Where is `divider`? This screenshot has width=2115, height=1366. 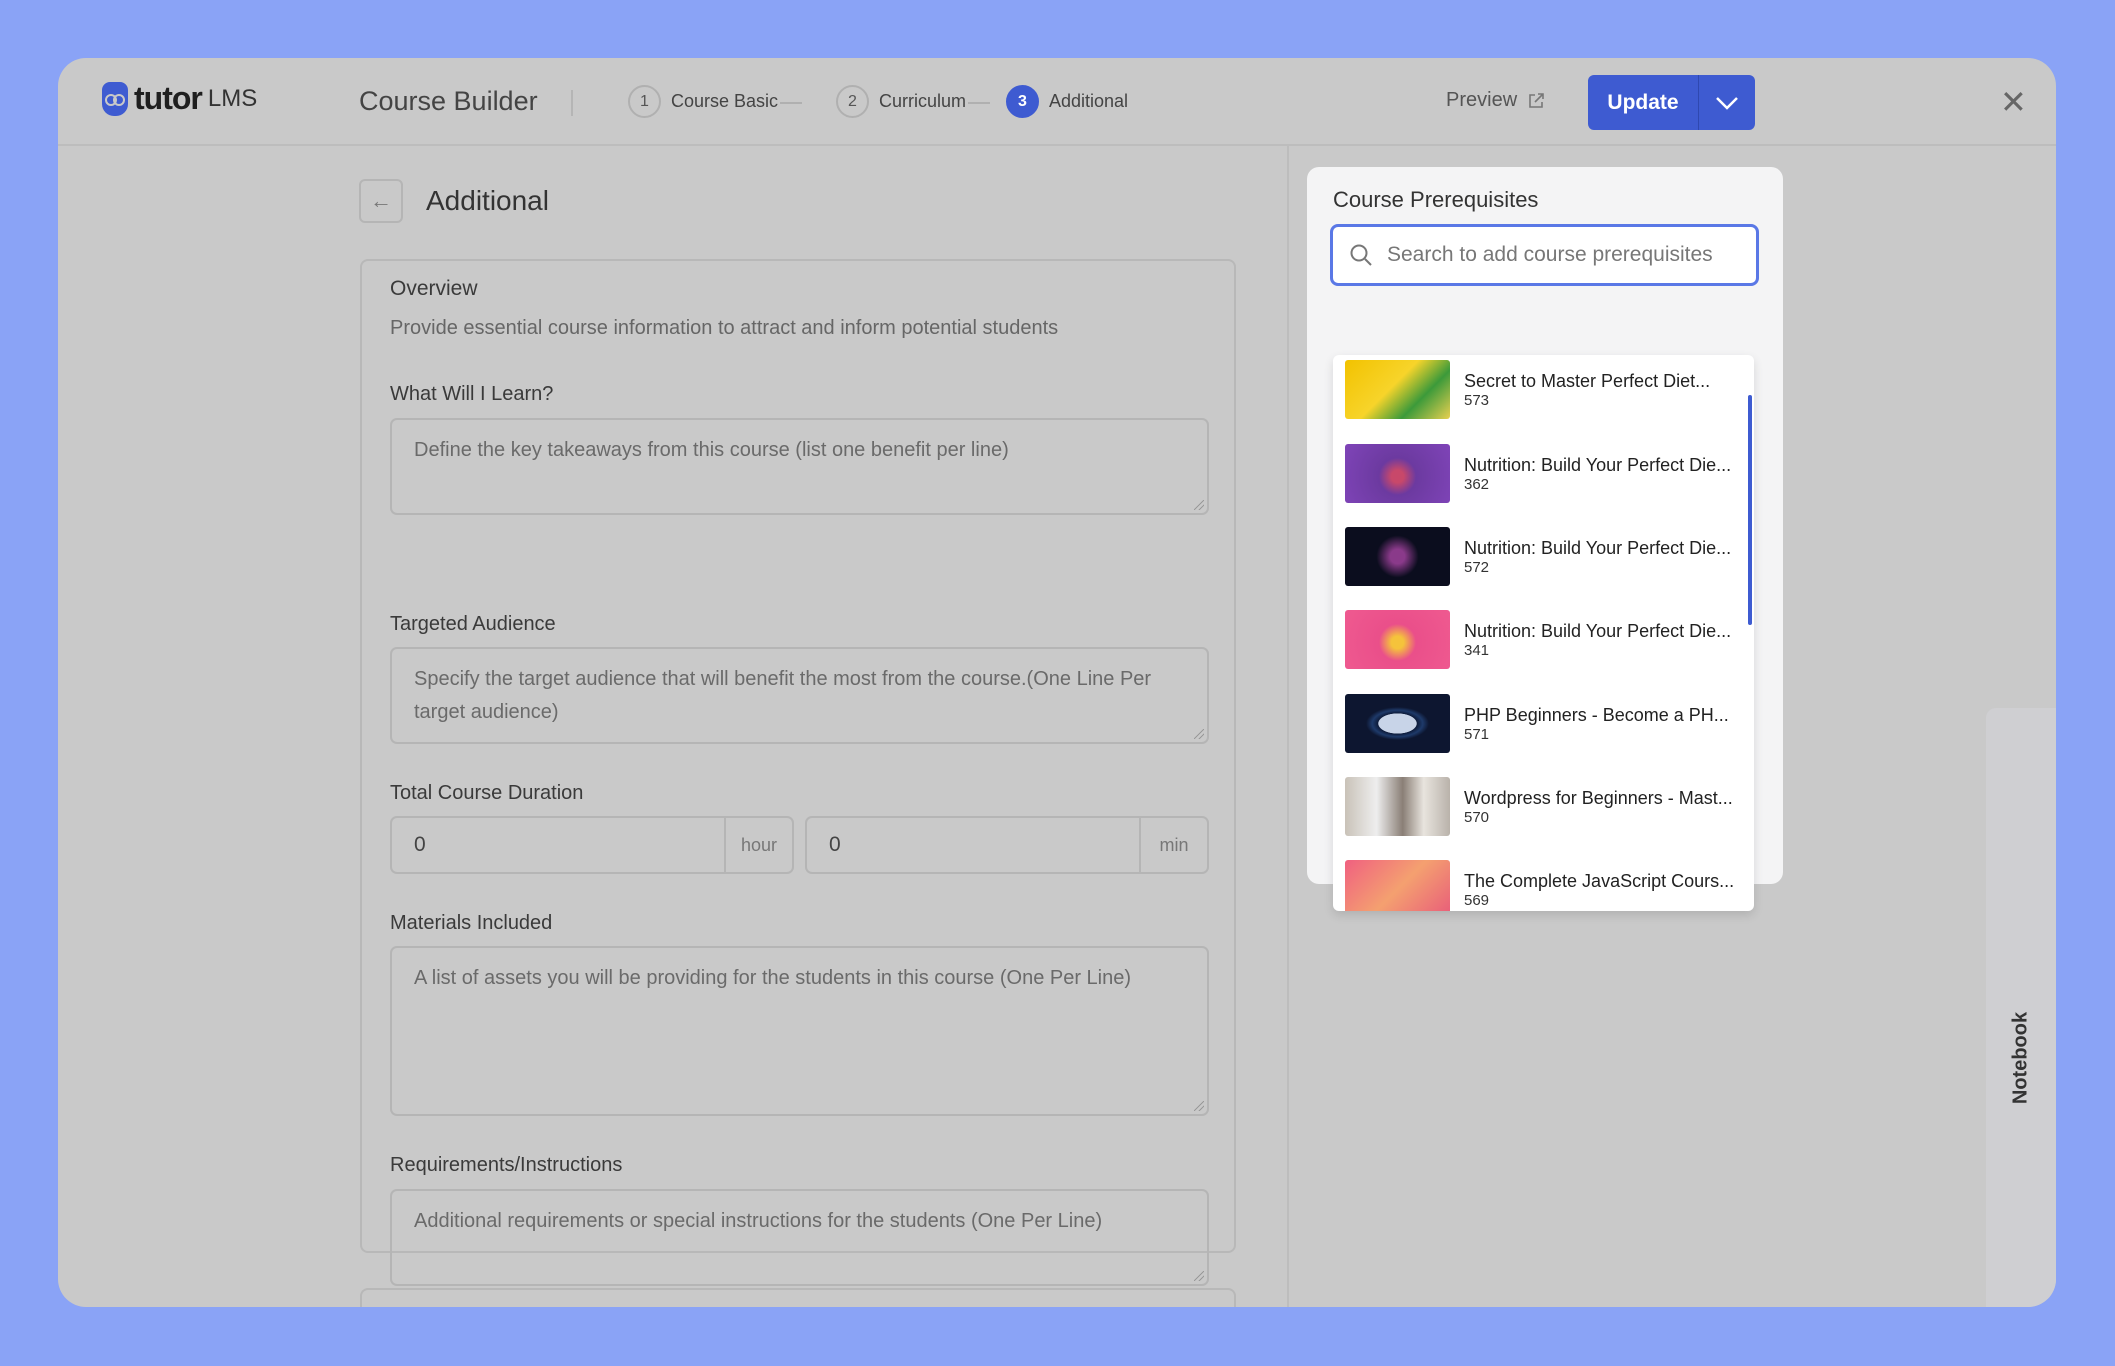
divider is located at coordinates (572, 103).